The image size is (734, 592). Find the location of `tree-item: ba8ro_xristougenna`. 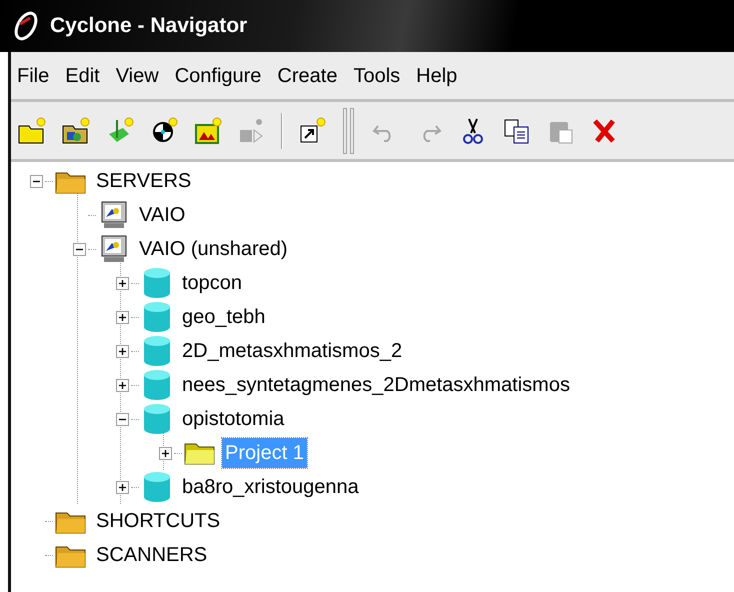

tree-item: ba8ro_xristougenna is located at coordinates (270, 487).